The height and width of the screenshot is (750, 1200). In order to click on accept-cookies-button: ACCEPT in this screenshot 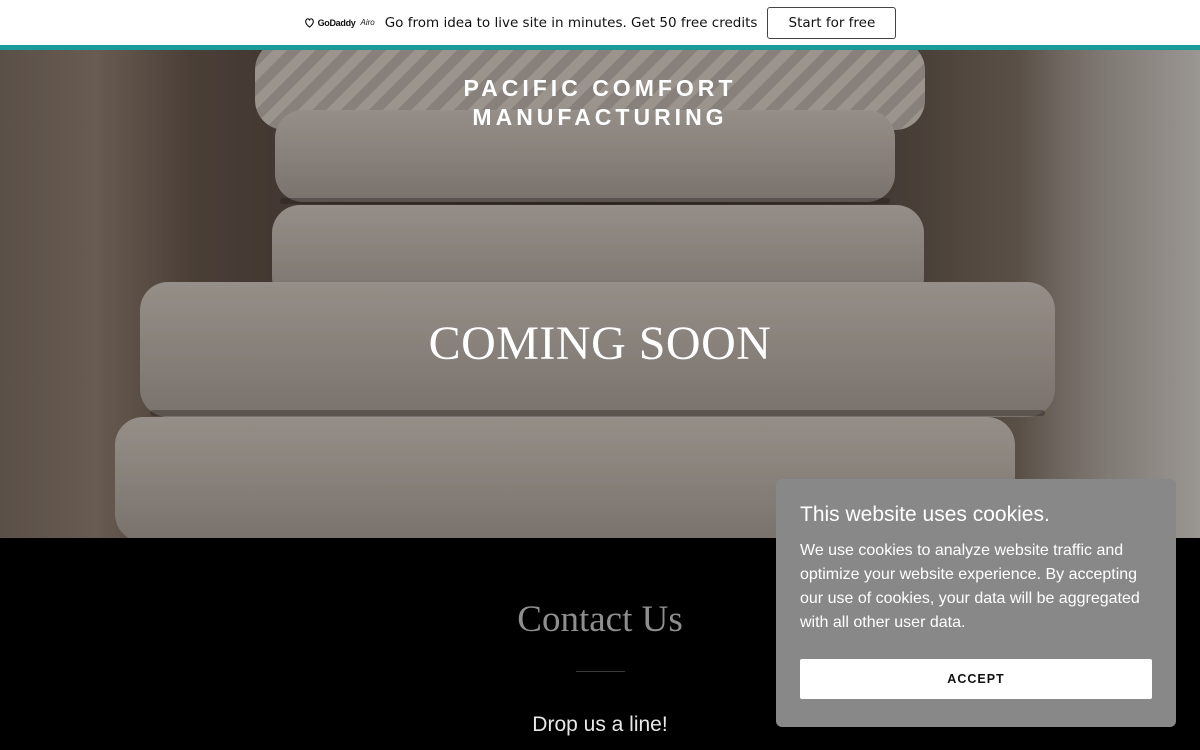, I will do `click(976, 679)`.